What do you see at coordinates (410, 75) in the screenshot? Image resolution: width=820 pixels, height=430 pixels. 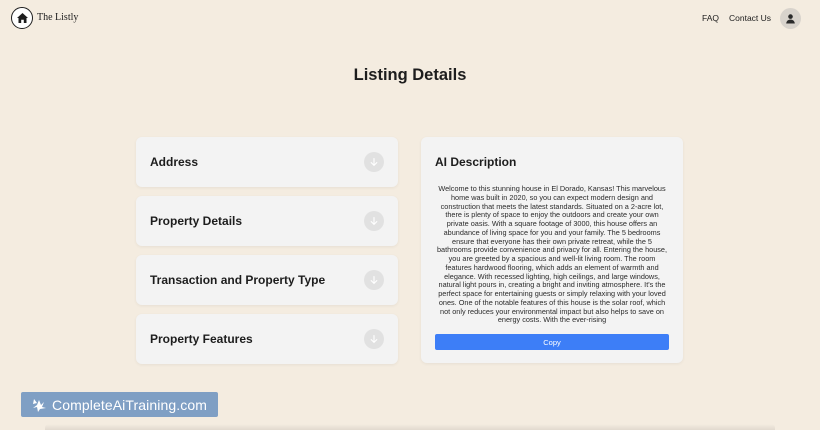 I see `page-title: Listing Details` at bounding box center [410, 75].